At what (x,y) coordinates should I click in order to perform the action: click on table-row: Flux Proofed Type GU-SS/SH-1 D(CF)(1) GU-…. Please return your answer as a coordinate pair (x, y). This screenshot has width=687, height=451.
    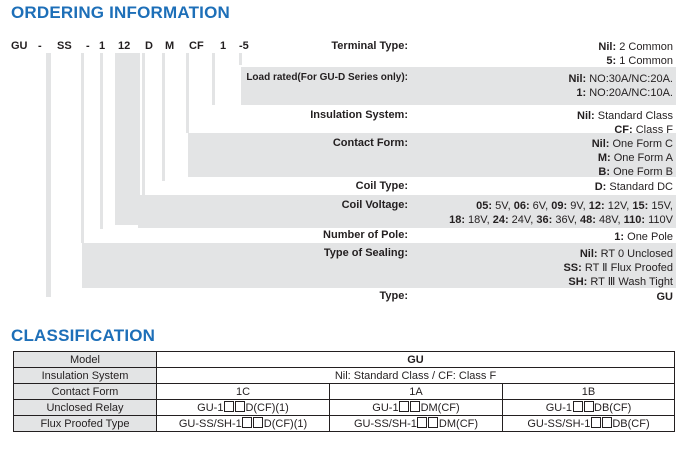
    Looking at the image, I should click on (344, 423).